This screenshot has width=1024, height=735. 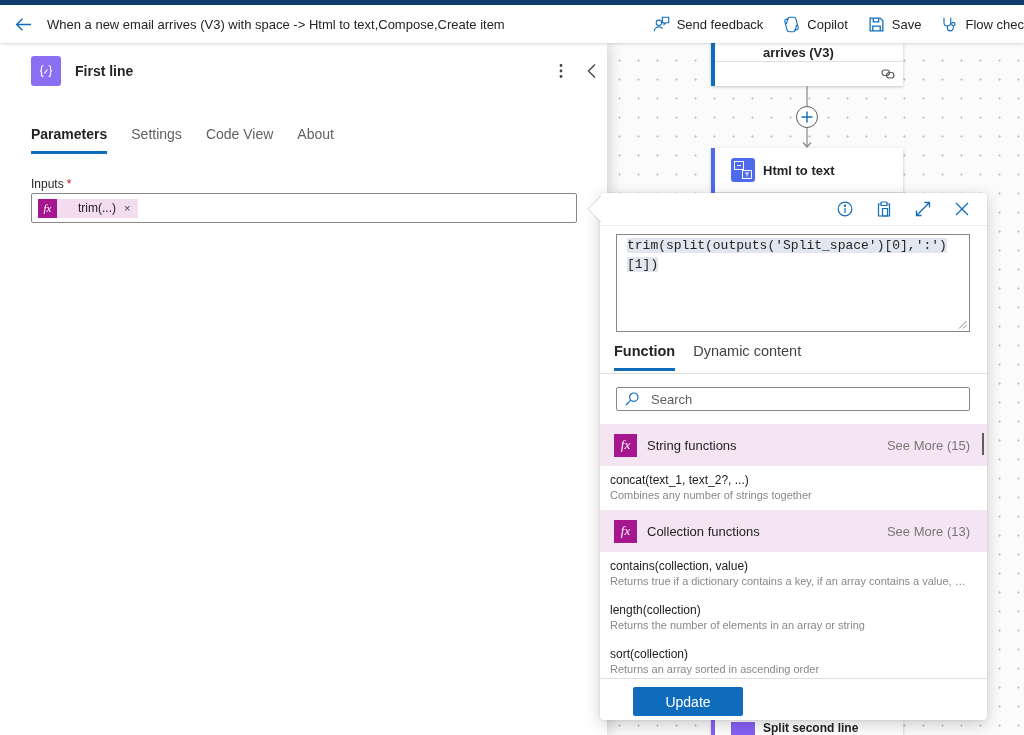 I want to click on card-title: Html to text, so click(x=799, y=170).